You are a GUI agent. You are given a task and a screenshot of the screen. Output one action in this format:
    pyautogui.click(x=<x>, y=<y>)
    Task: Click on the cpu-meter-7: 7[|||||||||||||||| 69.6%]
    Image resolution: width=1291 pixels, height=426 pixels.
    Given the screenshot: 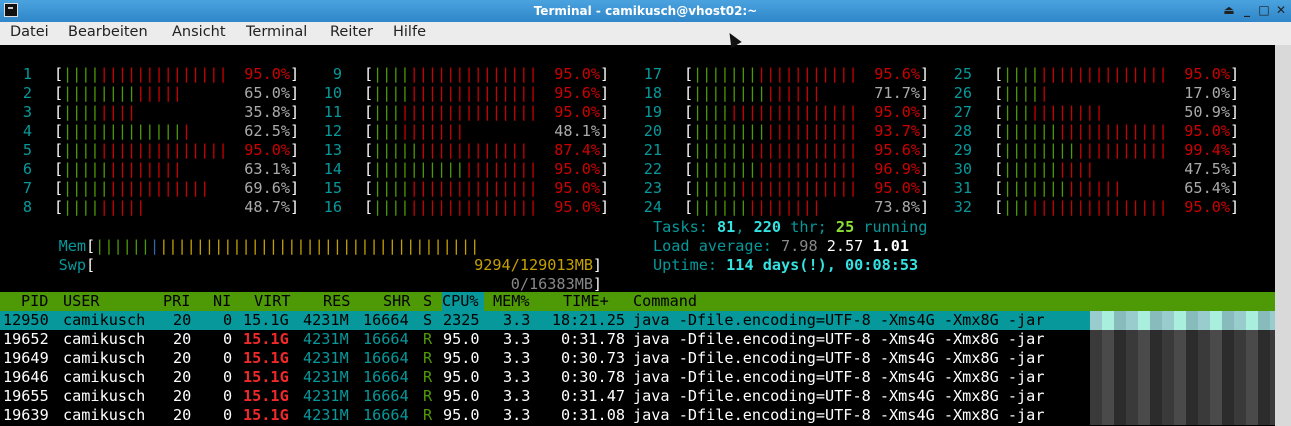 What is the action you would take?
    pyautogui.click(x=150, y=188)
    